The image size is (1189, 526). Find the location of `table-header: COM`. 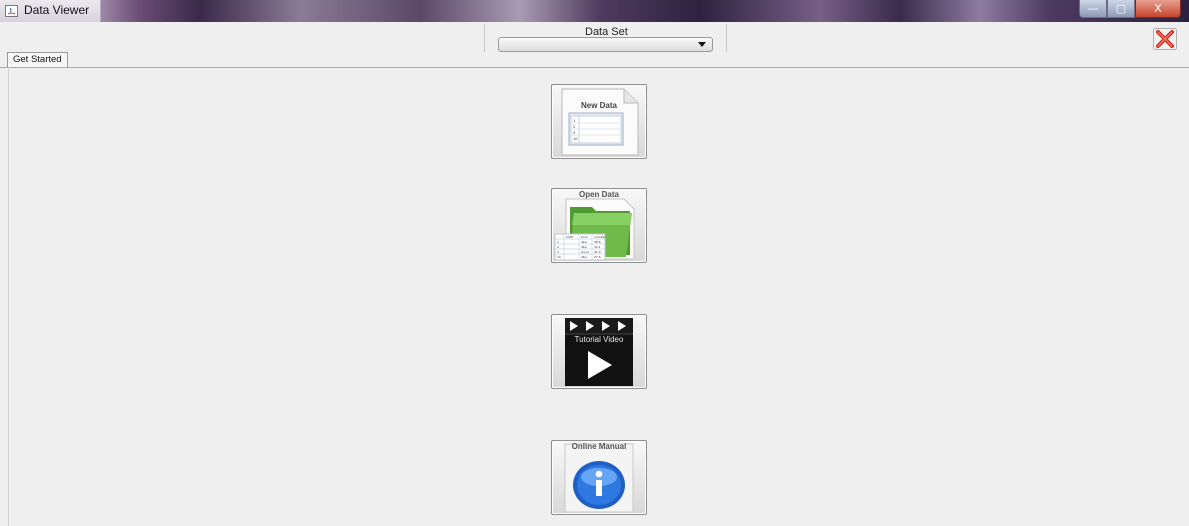

table-header: COM is located at coordinates (569, 237).